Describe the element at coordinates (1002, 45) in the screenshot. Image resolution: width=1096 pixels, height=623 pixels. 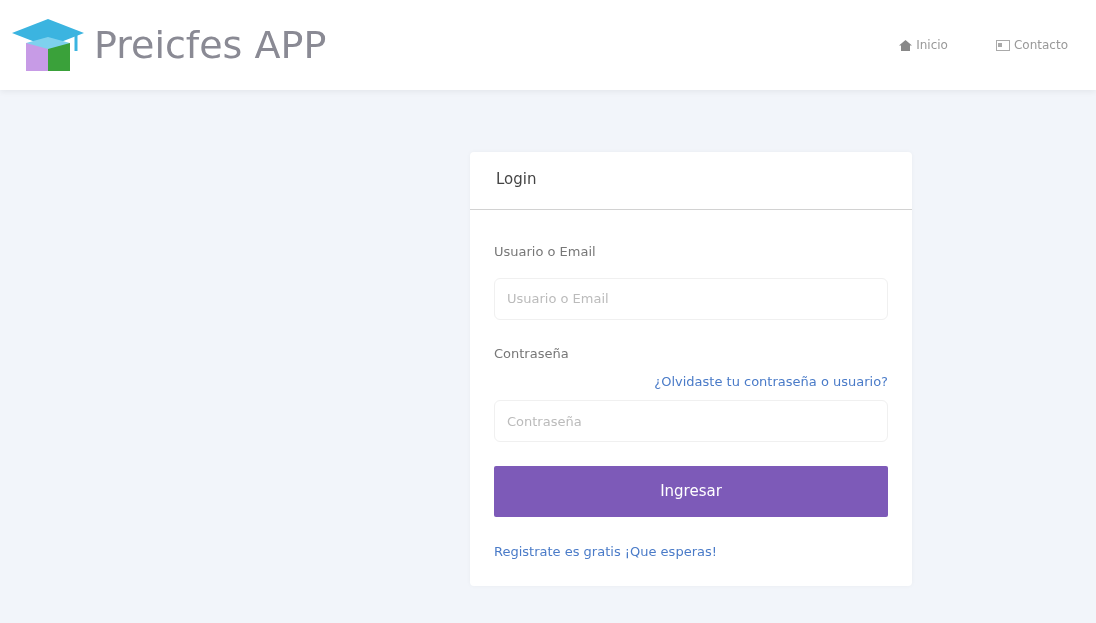
I see `card-icon` at that location.